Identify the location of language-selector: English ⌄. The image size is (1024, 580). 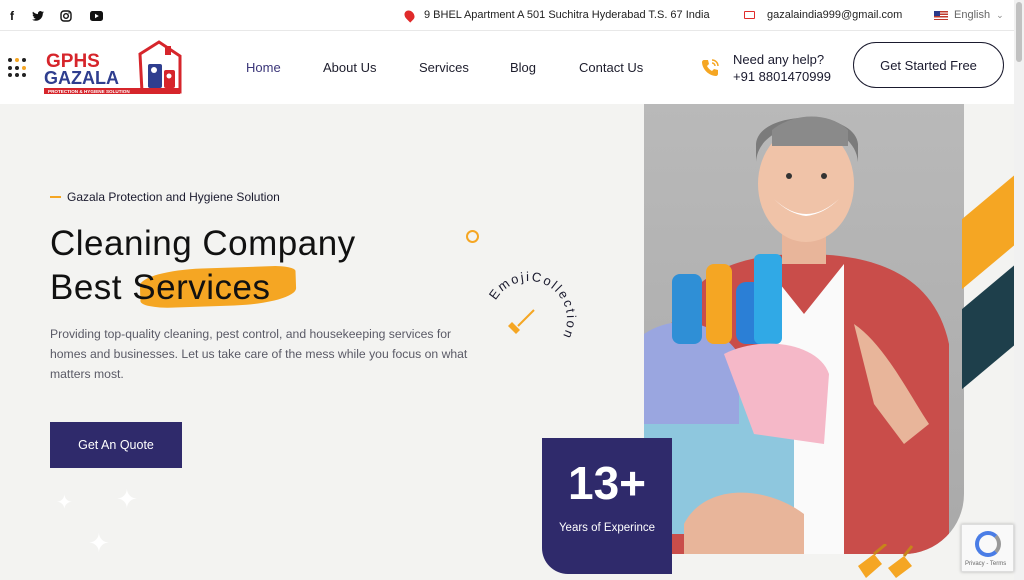
(969, 15).